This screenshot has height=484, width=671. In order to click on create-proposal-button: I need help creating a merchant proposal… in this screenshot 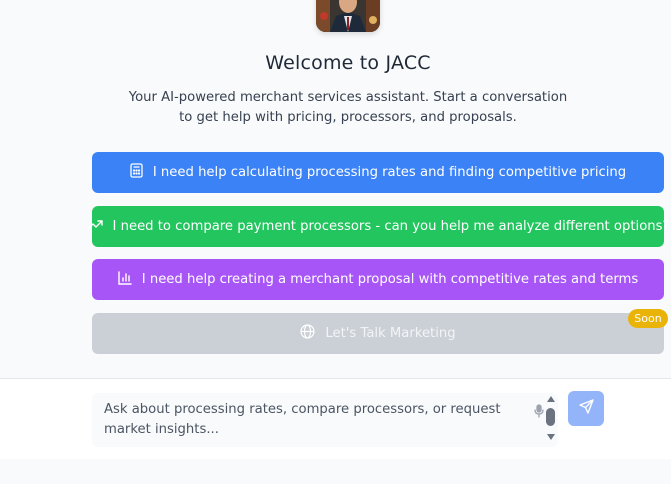, I will do `click(378, 279)`.